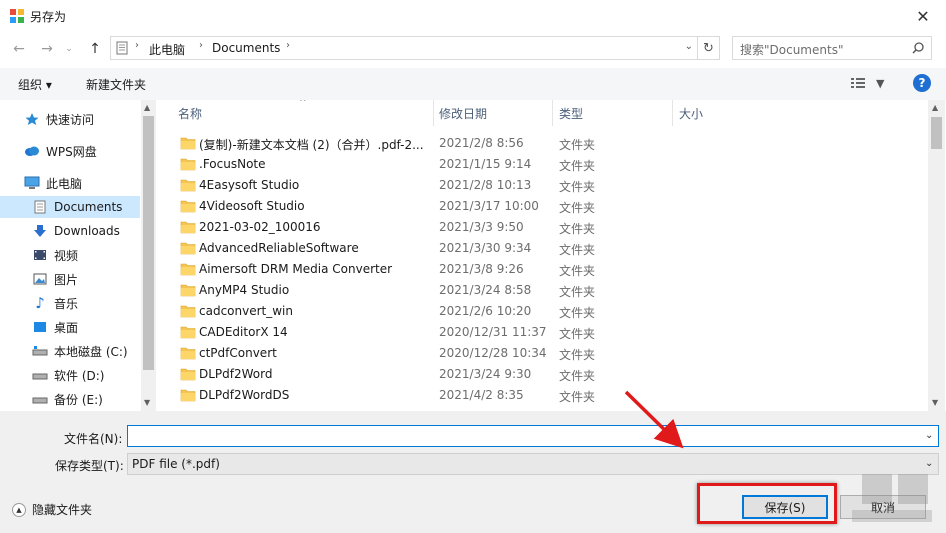 This screenshot has width=946, height=533. Describe the element at coordinates (303, 104) in the screenshot. I see `sort-ascending-icon: ^` at that location.